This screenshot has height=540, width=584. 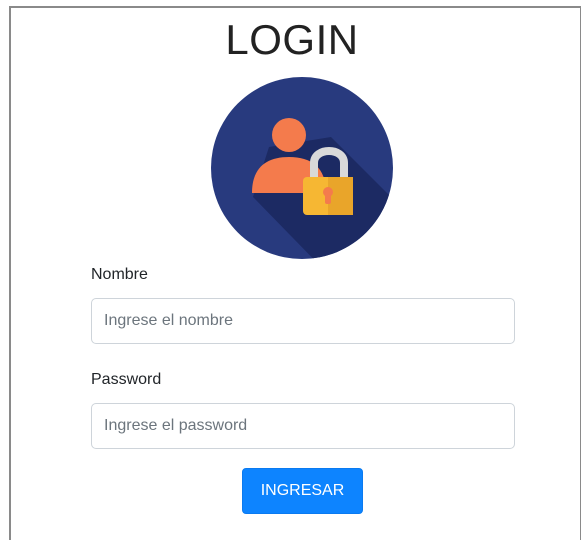 I want to click on page-title: LOGIN, so click(x=292, y=39).